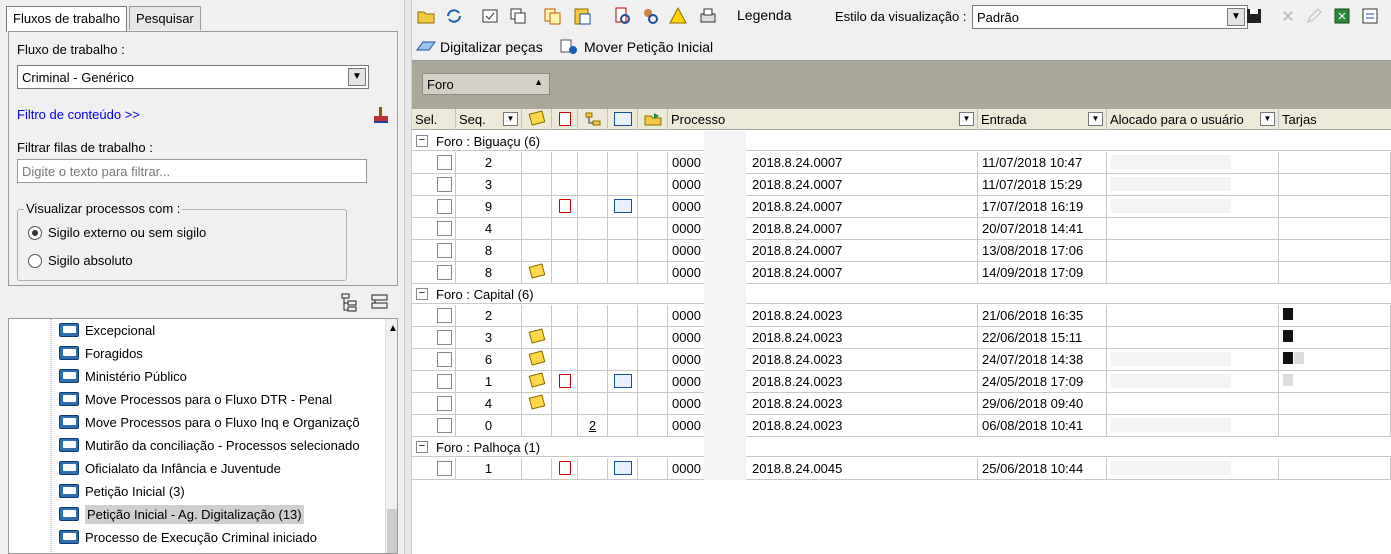 This screenshot has width=1391, height=554. I want to click on radio-sigilo-externo: Sigilo externo ou sem sigilo, so click(117, 232).